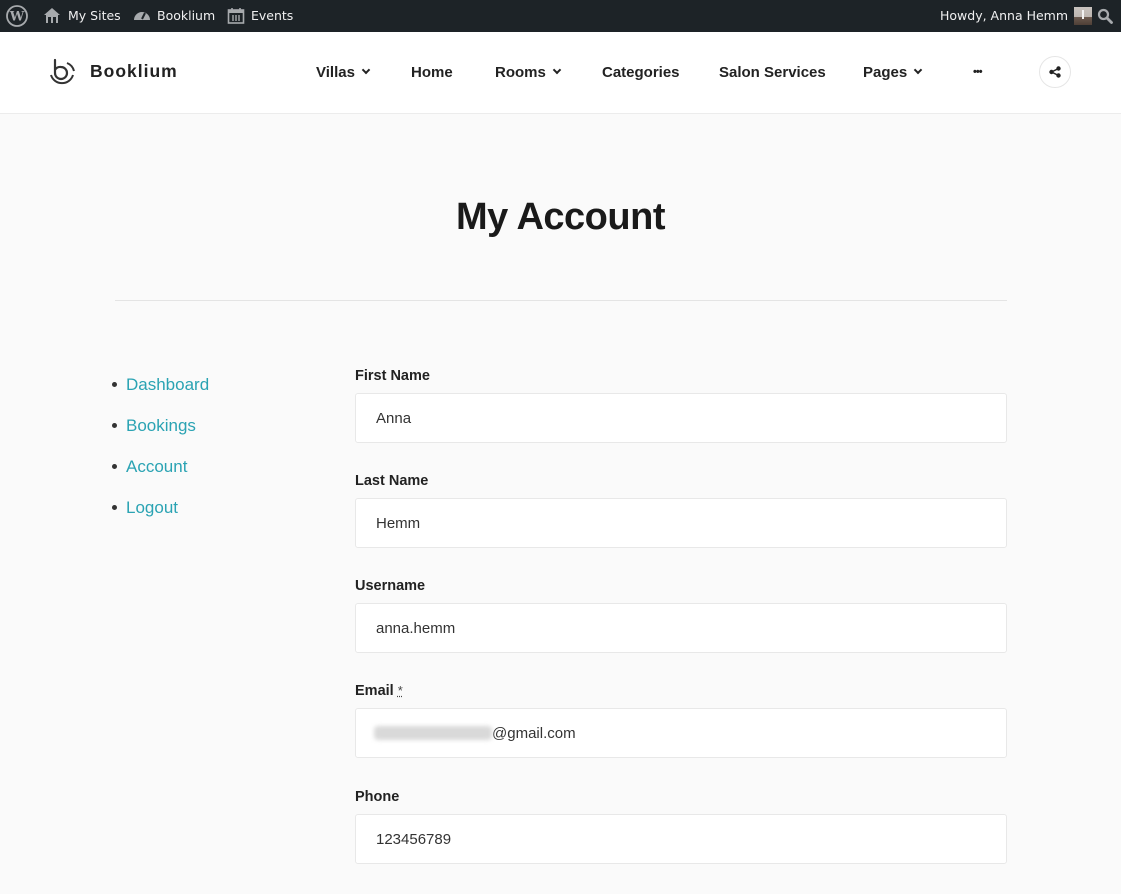 The width and height of the screenshot is (1121, 894). I want to click on dashboard-icon, so click(142, 16).